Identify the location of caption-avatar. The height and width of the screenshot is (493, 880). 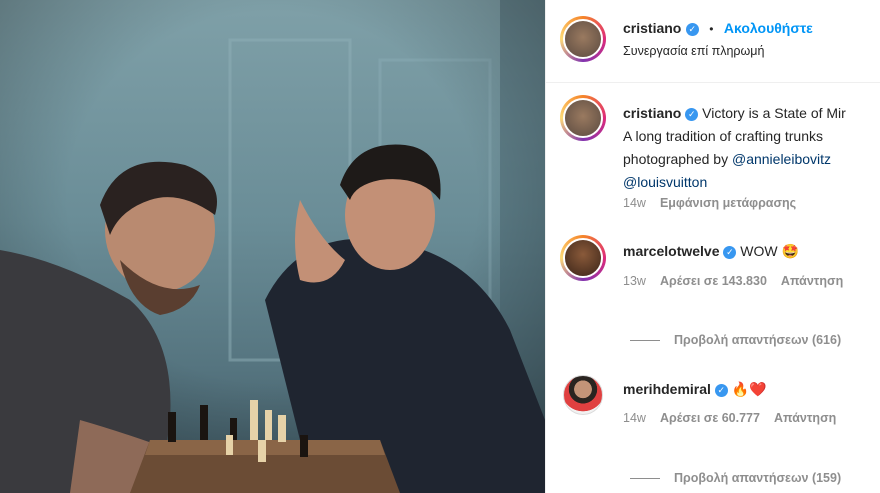
(583, 118).